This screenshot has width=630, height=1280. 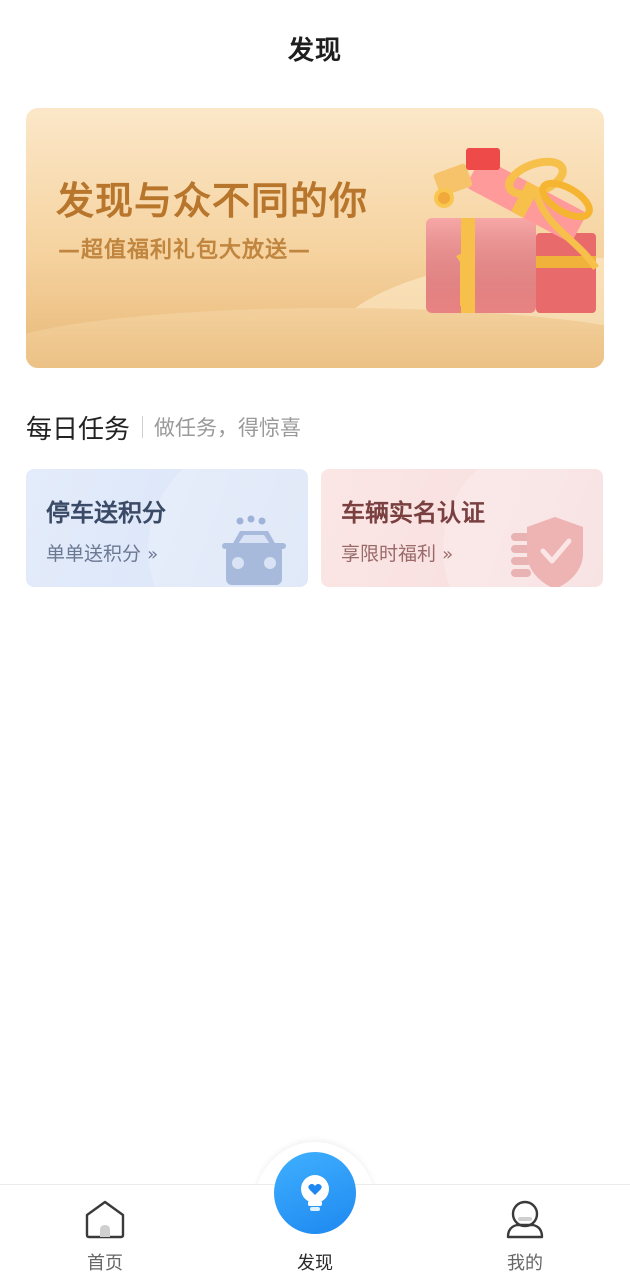 I want to click on nav-label-home: 首页, so click(x=105, y=1263).